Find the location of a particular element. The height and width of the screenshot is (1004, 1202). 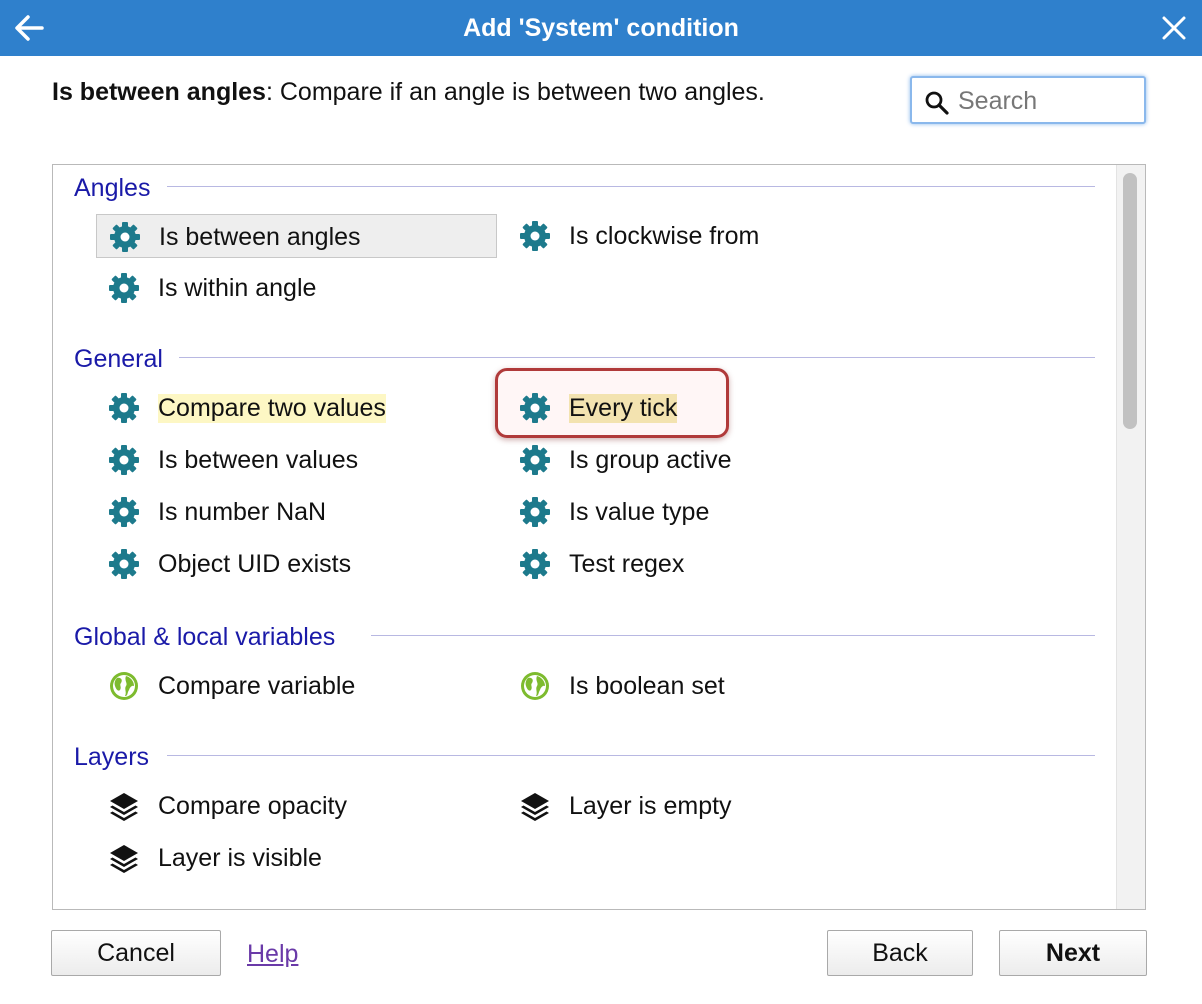

item-object-uid-exists: Object UID exists is located at coordinates (256, 564).